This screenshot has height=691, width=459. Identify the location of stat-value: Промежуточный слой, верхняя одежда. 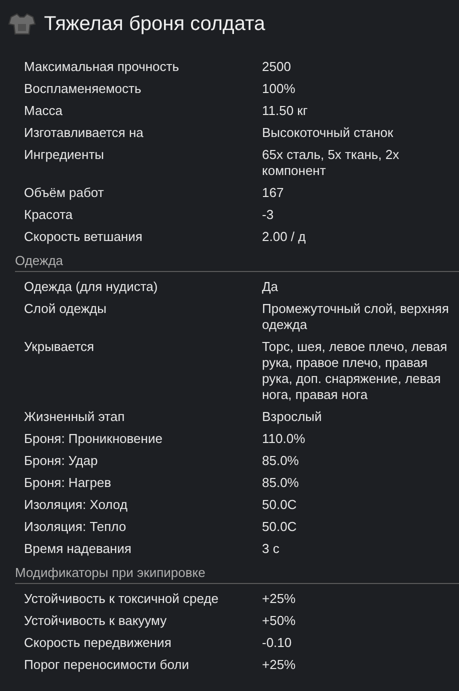
(356, 317).